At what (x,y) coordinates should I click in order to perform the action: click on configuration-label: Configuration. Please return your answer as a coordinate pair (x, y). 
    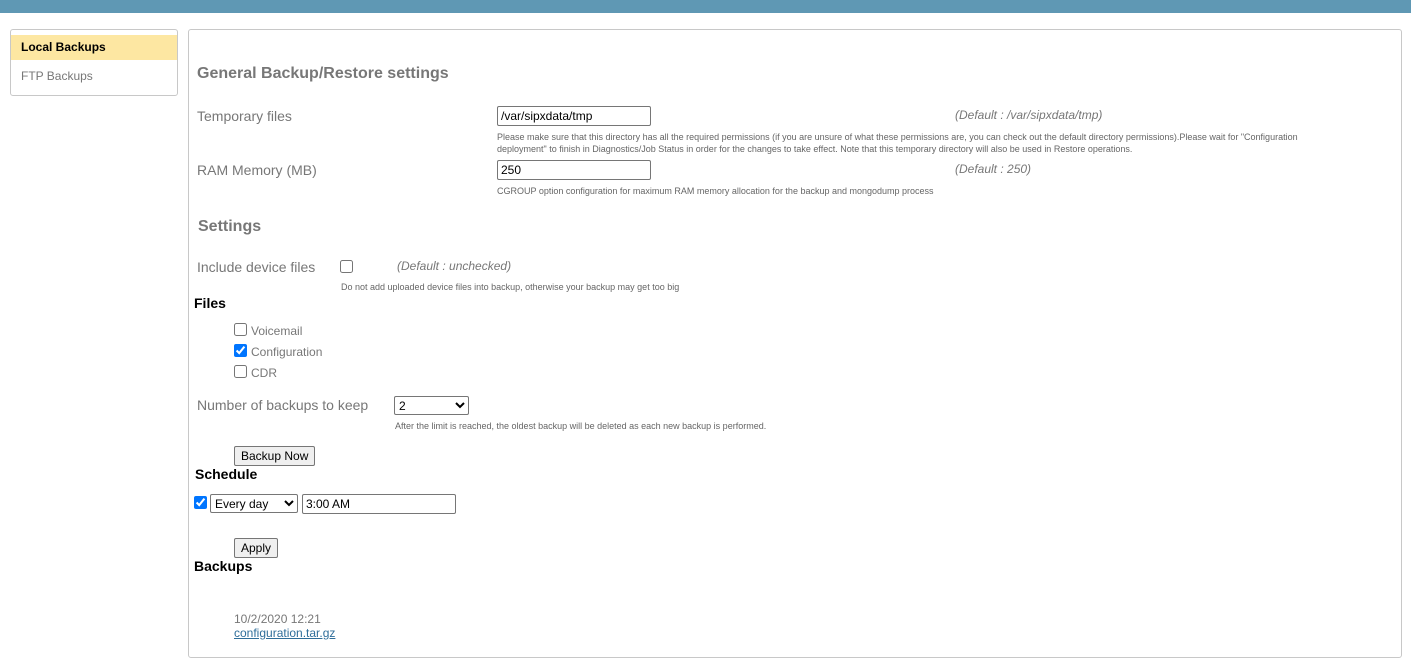
    Looking at the image, I should click on (287, 352).